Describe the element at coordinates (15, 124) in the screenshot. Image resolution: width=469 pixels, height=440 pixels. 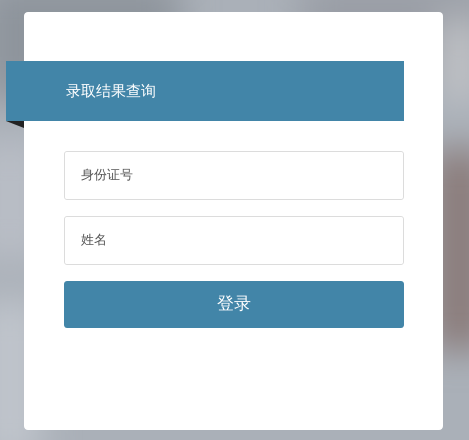
I see `ribbon-fold` at that location.